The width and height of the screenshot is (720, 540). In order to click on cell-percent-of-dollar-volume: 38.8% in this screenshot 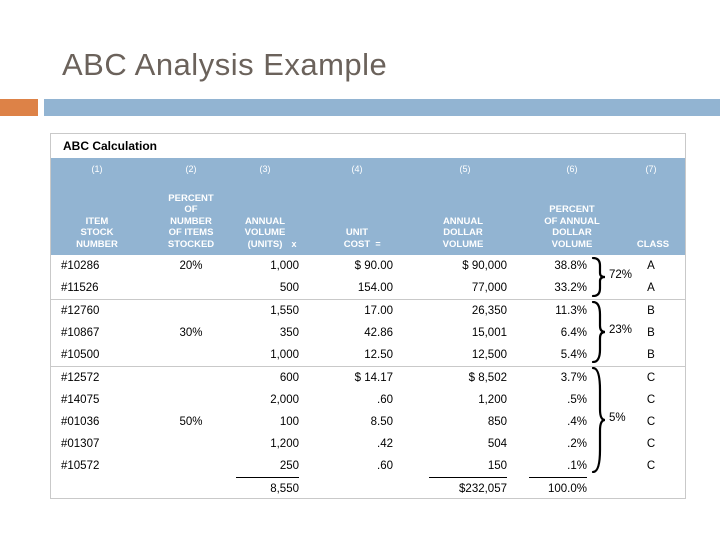, I will do `click(570, 266)`.